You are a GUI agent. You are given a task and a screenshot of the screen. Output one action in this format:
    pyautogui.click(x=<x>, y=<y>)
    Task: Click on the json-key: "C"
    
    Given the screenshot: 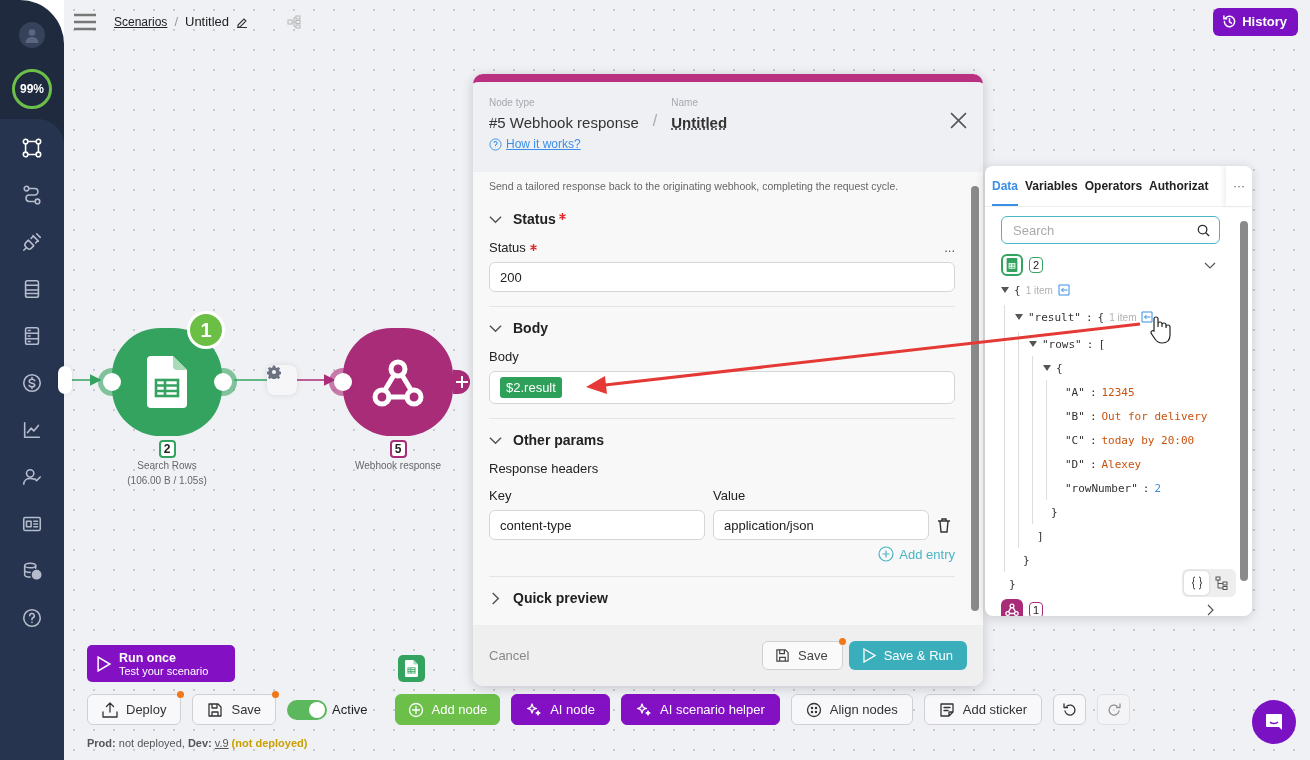 What is the action you would take?
    pyautogui.click(x=1075, y=440)
    